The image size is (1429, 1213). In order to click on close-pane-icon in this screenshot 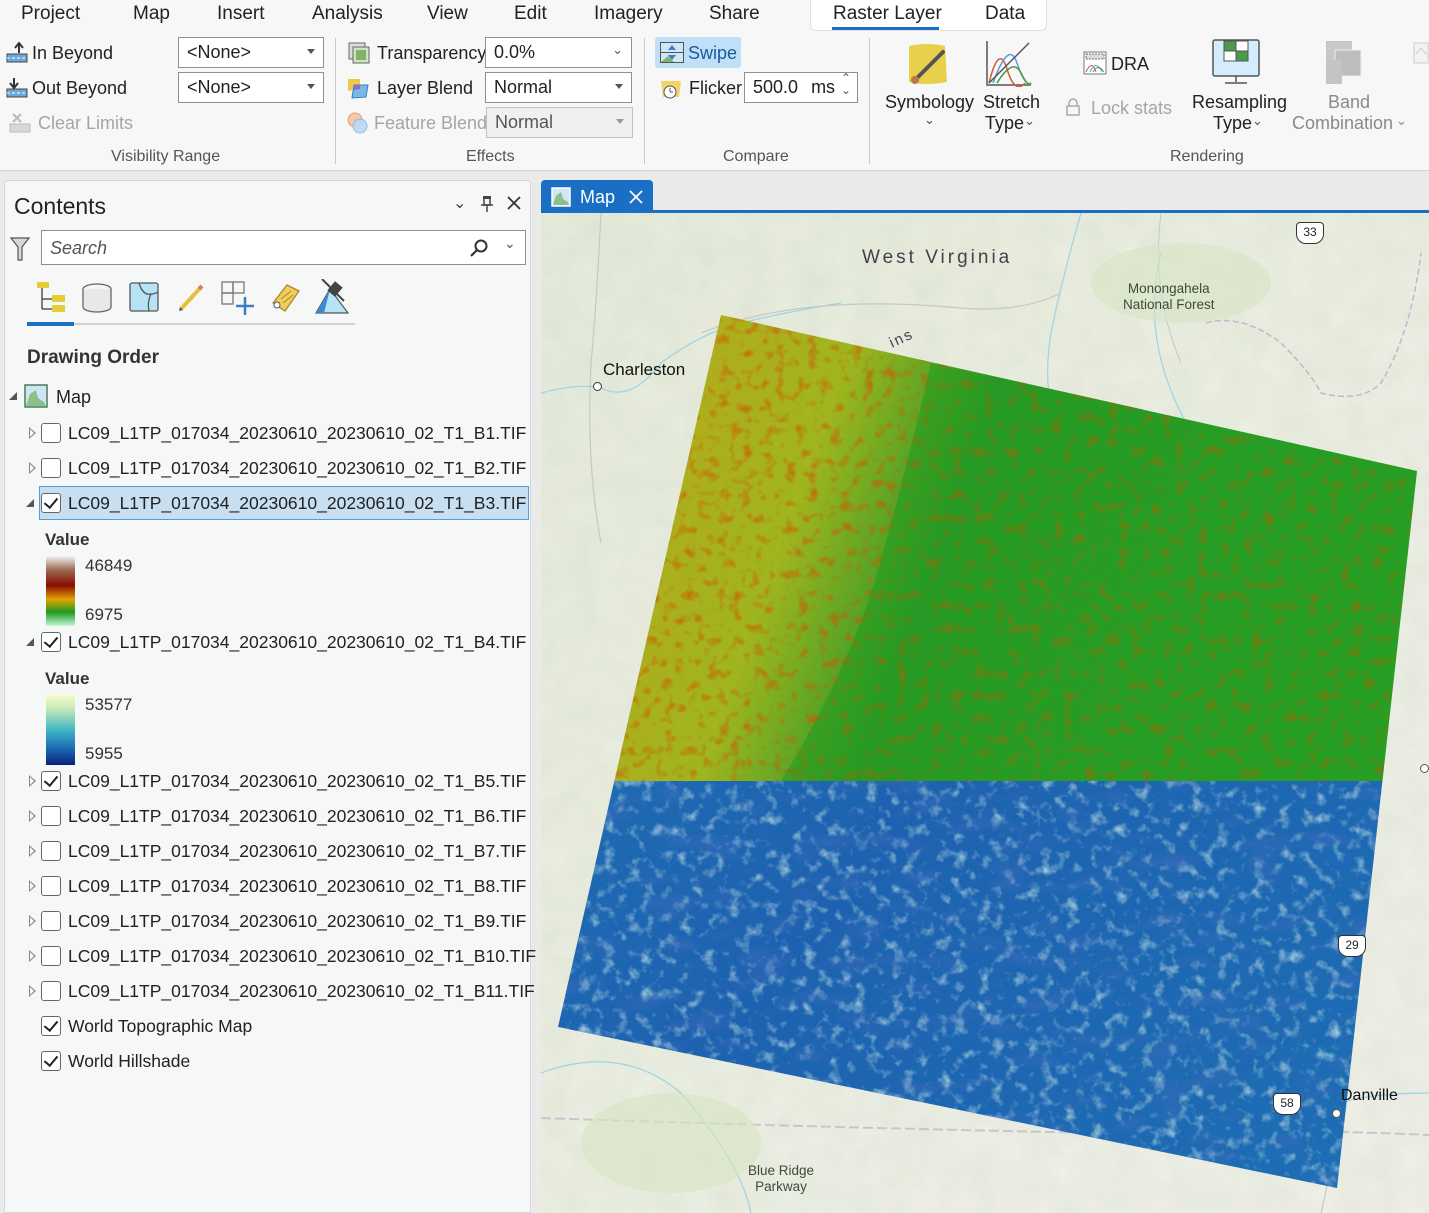, I will do `click(514, 203)`.